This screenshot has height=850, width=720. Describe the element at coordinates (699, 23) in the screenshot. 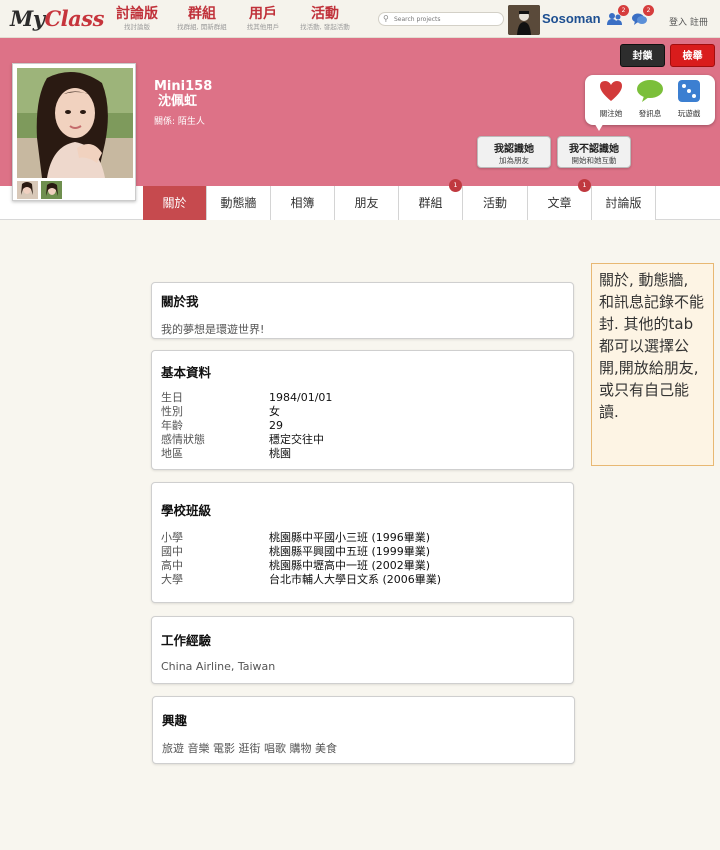

I see `register-link: 註冊` at that location.